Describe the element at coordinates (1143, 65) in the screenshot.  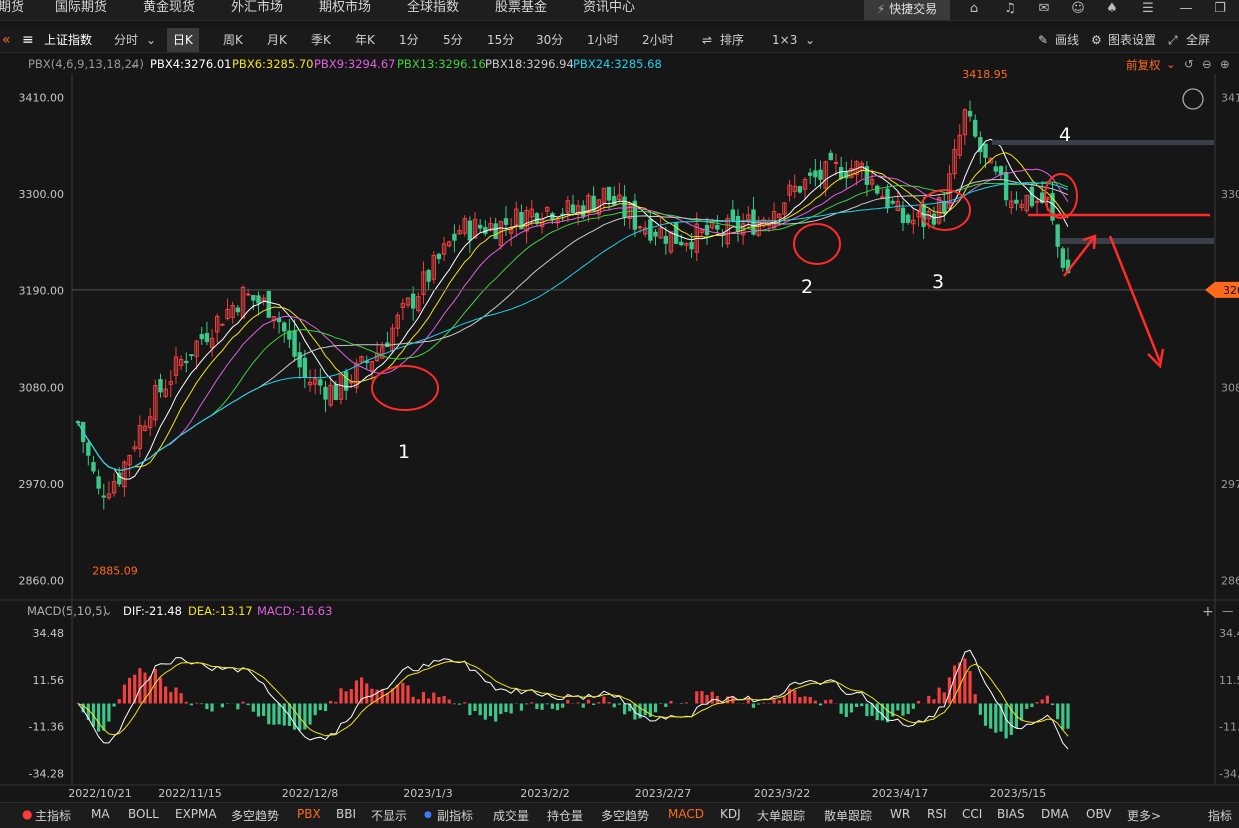
I see `restore-rights-select: 前复权` at that location.